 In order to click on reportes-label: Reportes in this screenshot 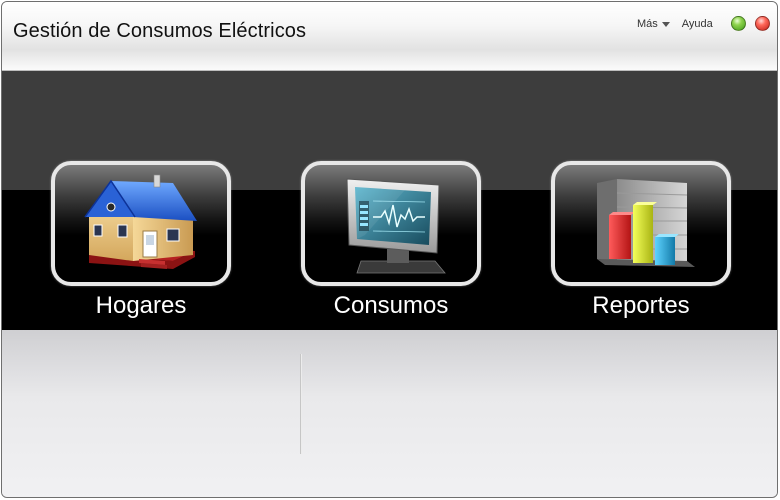, I will do `click(641, 306)`.